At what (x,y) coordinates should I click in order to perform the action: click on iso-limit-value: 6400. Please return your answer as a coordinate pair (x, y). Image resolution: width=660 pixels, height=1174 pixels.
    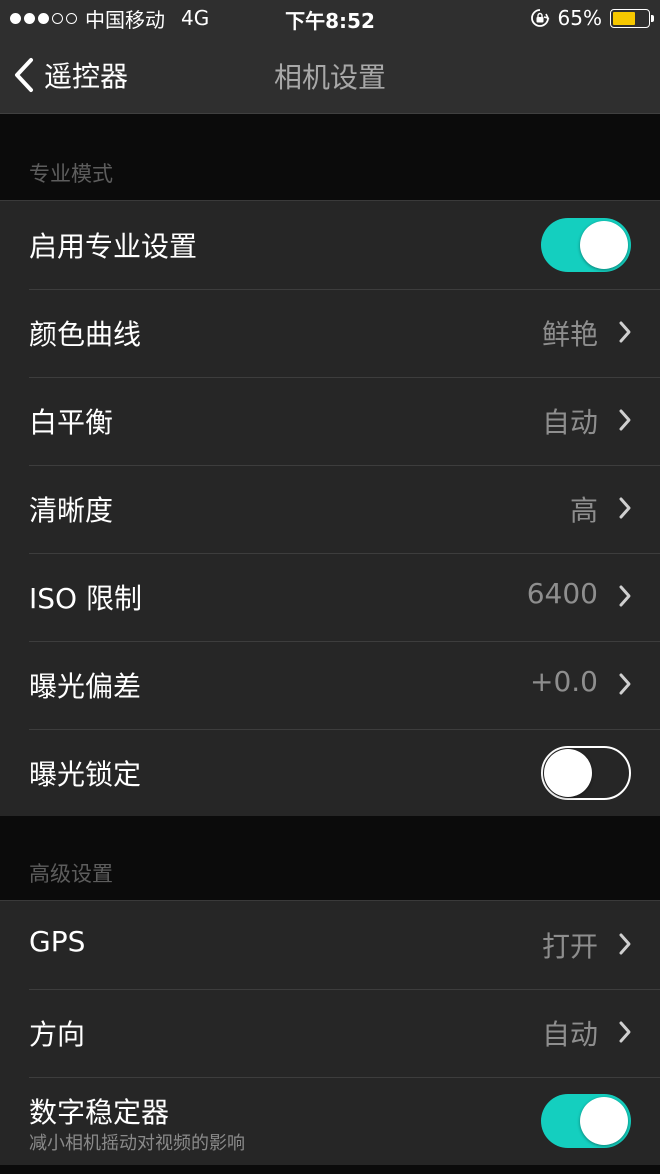
    Looking at the image, I should click on (562, 593).